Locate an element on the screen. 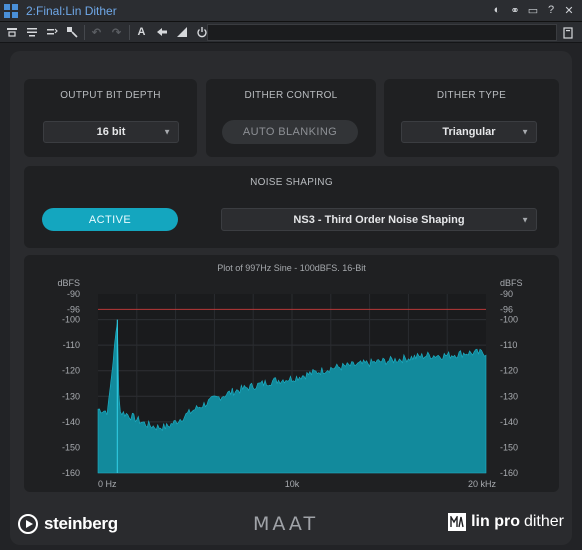 Image resolution: width=582 pixels, height=550 pixels. y-tick-label-right: -90 is located at coordinates (506, 294).